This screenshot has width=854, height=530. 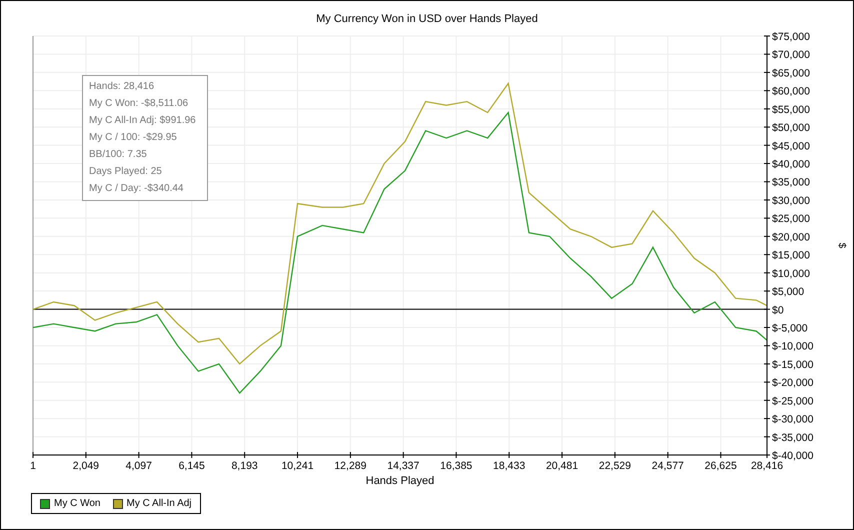 What do you see at coordinates (33, 466) in the screenshot?
I see `x-tick-label: 1` at bounding box center [33, 466].